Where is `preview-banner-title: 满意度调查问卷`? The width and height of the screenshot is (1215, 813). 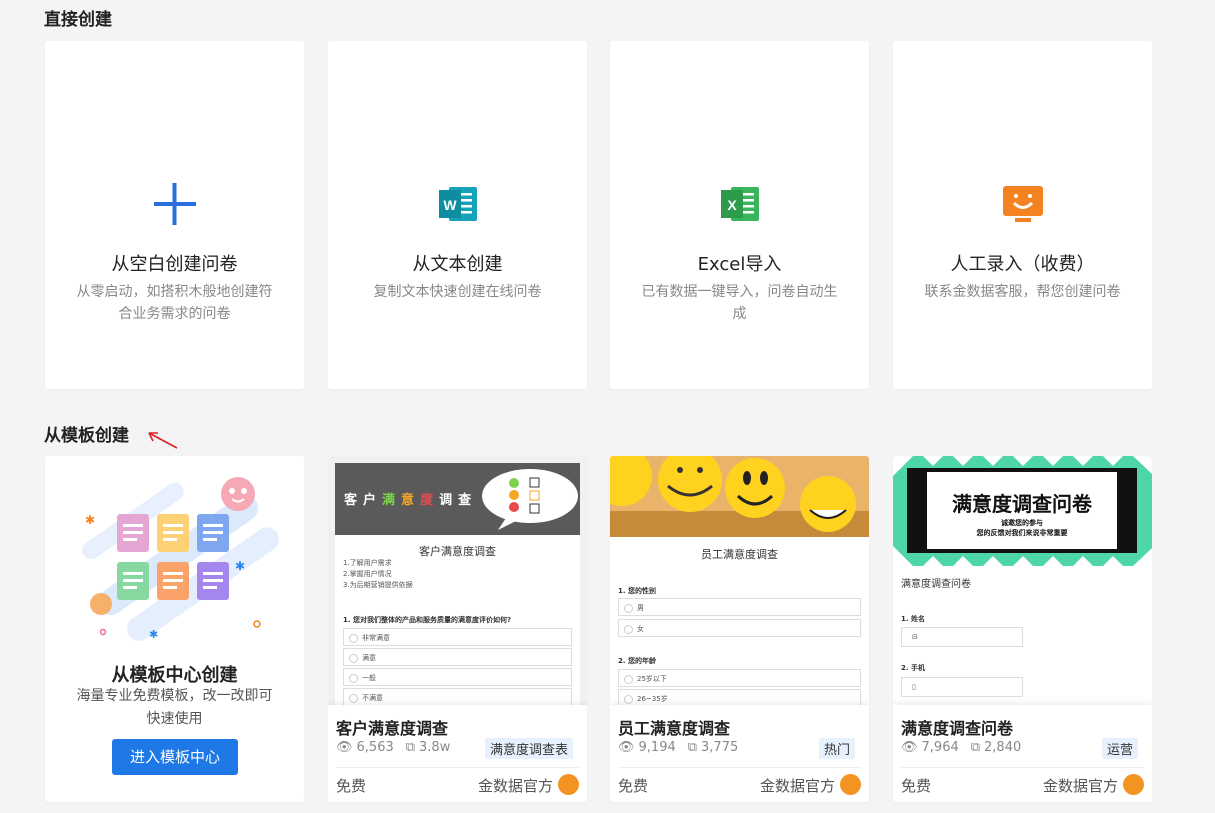
preview-banner-title: 满意度调查问卷 is located at coordinates (1022, 504).